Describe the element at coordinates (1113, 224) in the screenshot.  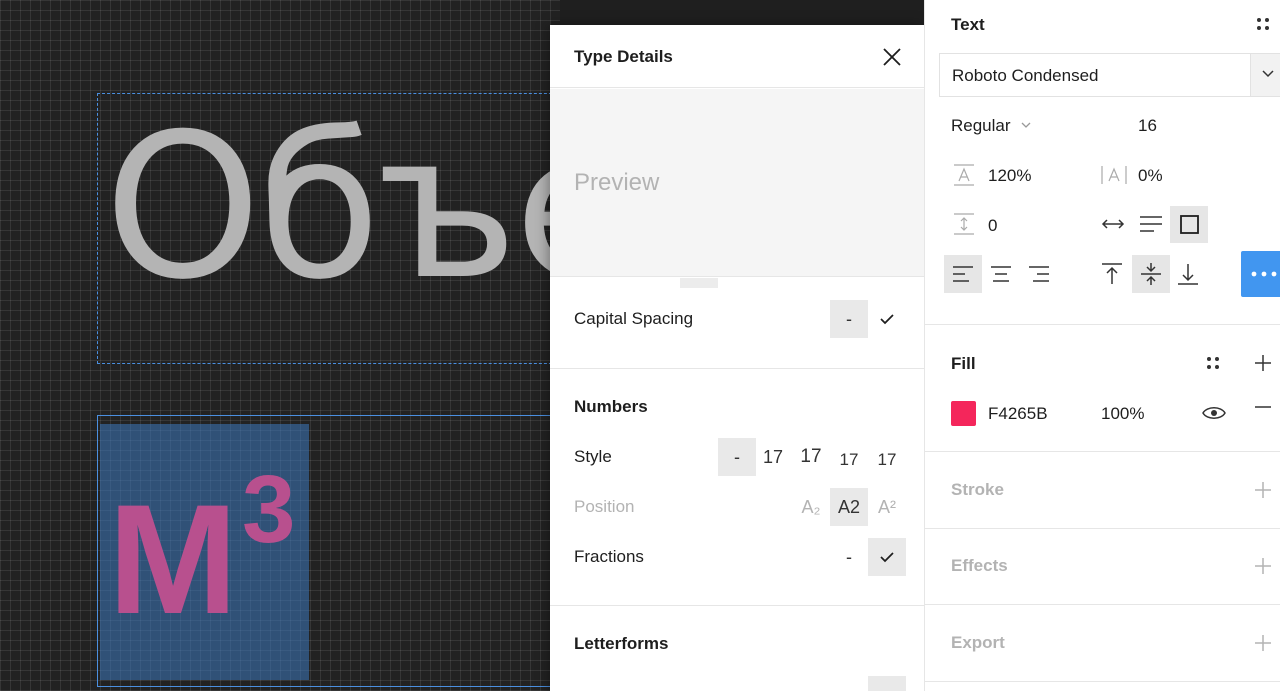
I see `auto-width-icon` at that location.